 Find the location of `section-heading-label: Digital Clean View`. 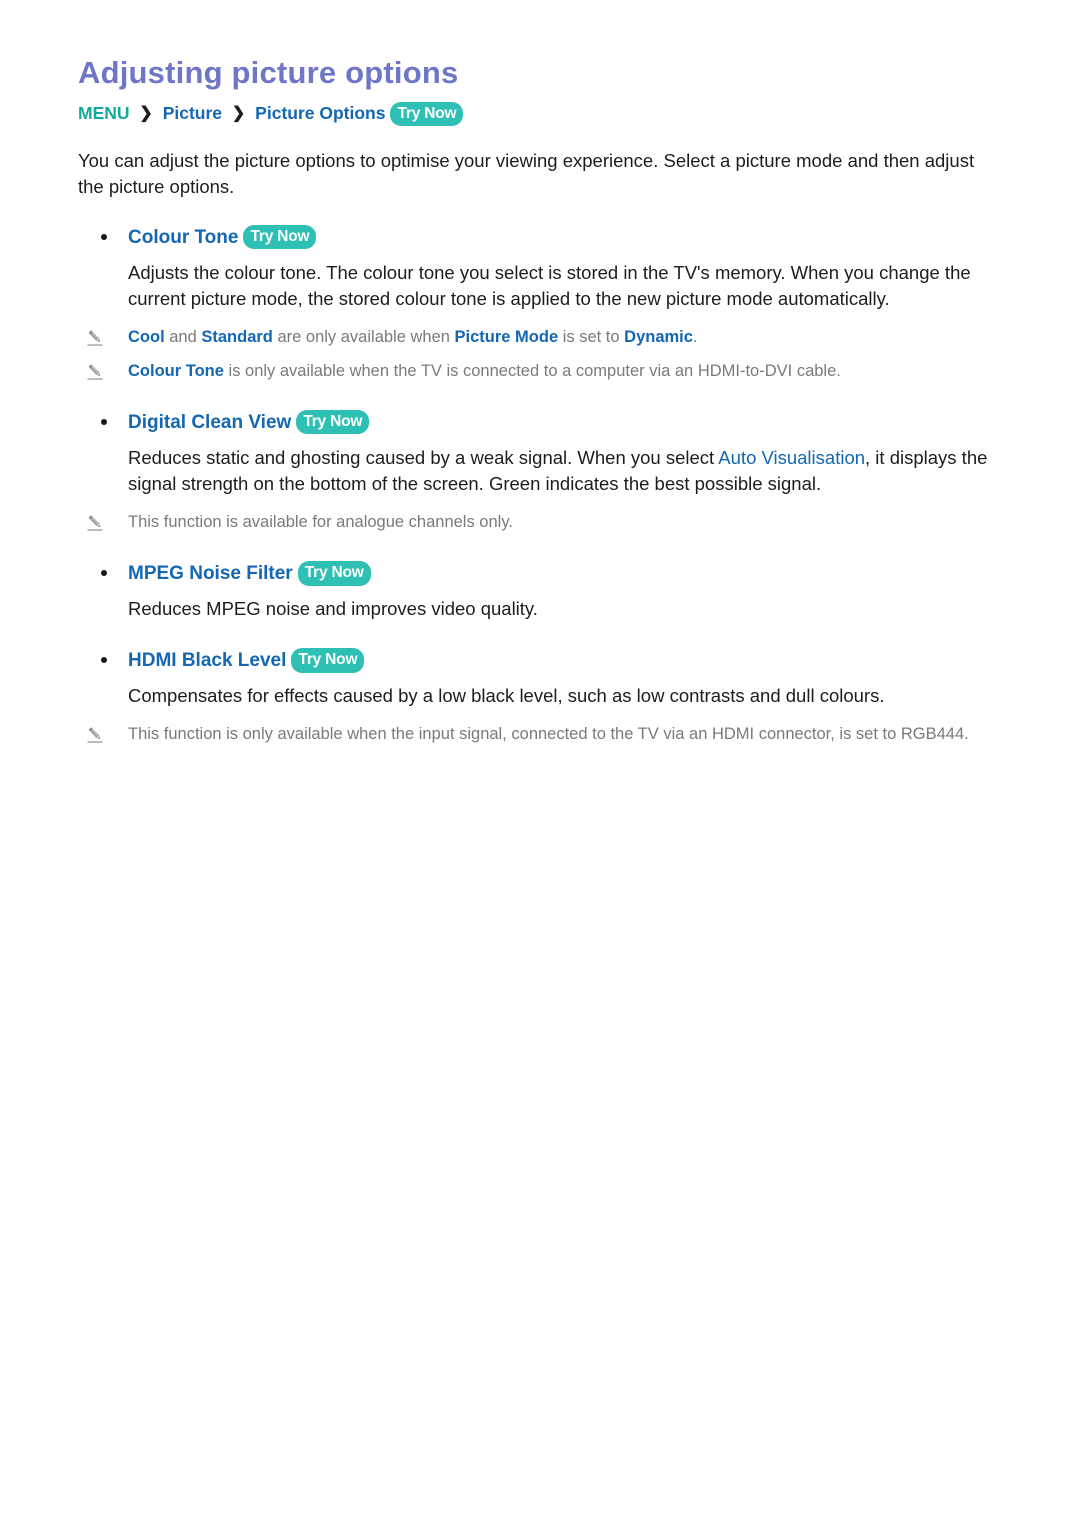

section-heading-label: Digital Clean View is located at coordinates (210, 422).